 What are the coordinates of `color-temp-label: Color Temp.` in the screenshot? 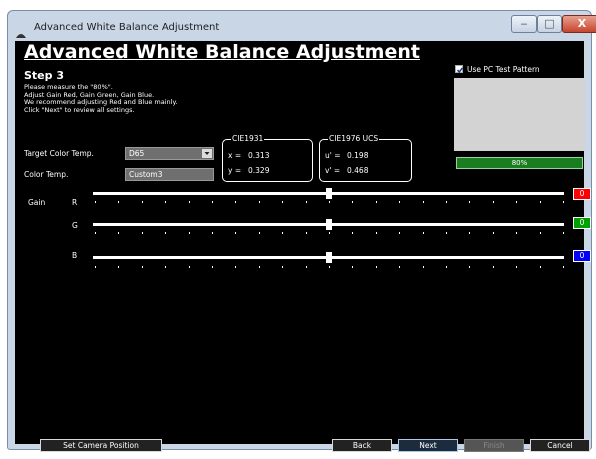 It's located at (46, 174).